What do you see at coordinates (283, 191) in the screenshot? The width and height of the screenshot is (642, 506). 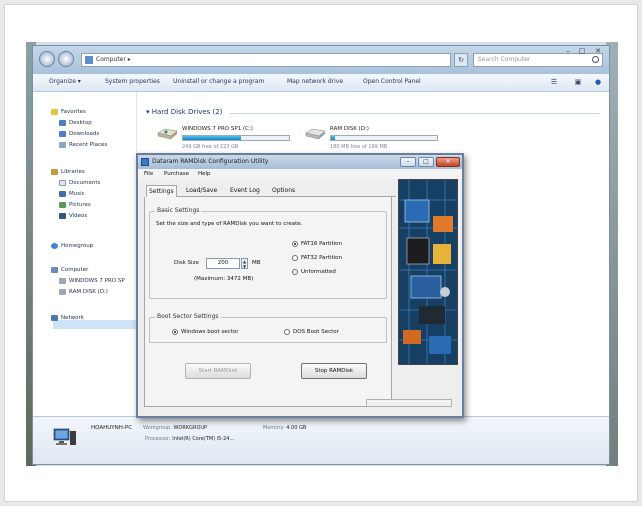 I see `tab-options: Options` at bounding box center [283, 191].